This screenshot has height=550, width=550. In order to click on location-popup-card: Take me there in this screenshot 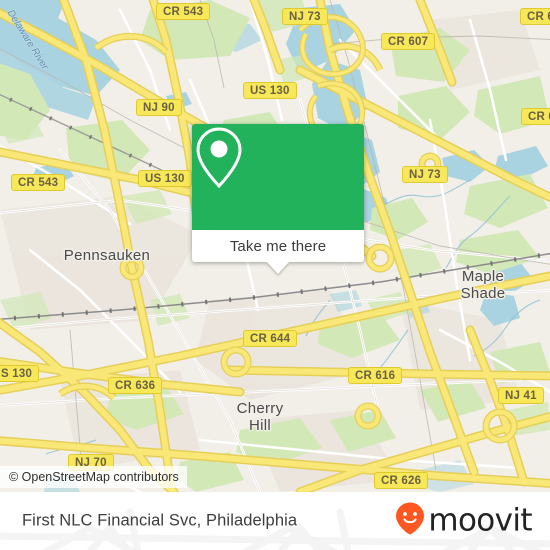, I will do `click(278, 199)`.